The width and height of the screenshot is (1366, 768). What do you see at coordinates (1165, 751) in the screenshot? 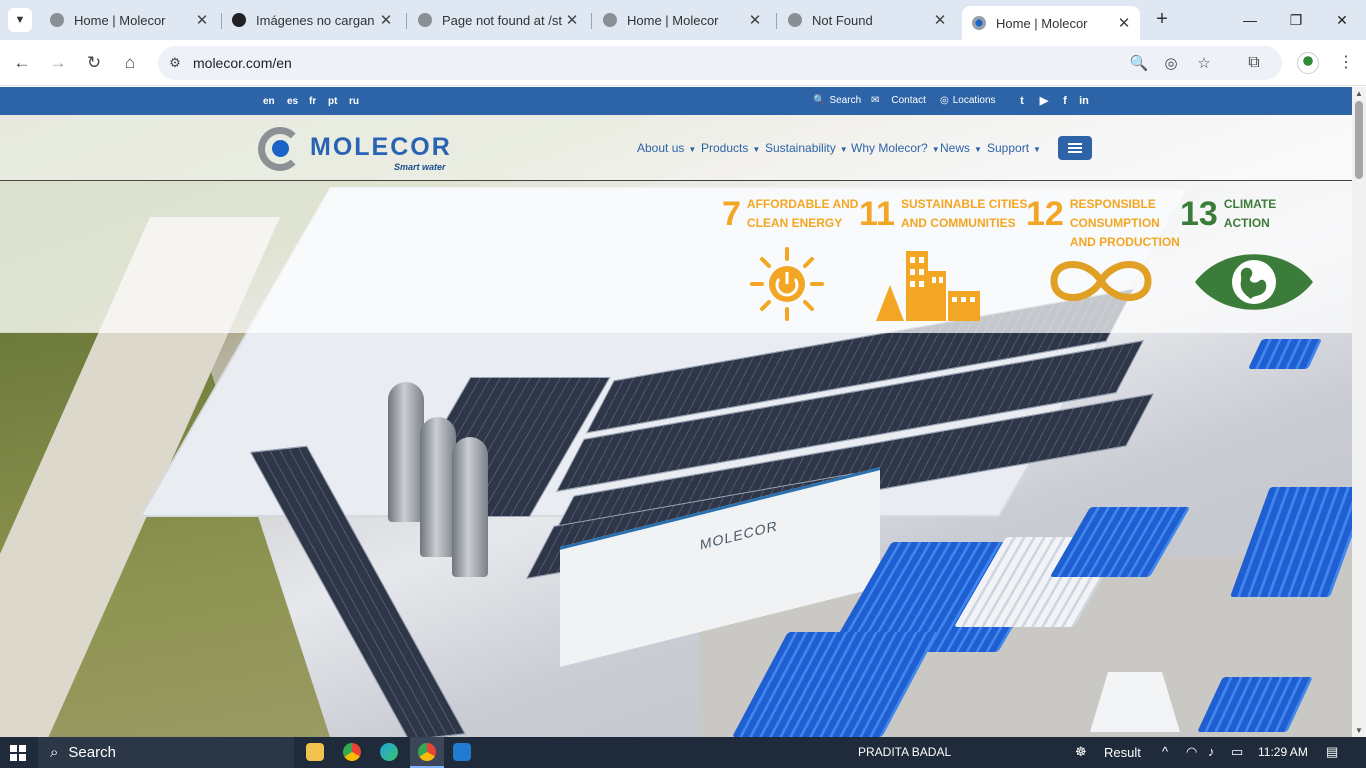
I see `tray-chevron-icon: ^` at bounding box center [1165, 751].